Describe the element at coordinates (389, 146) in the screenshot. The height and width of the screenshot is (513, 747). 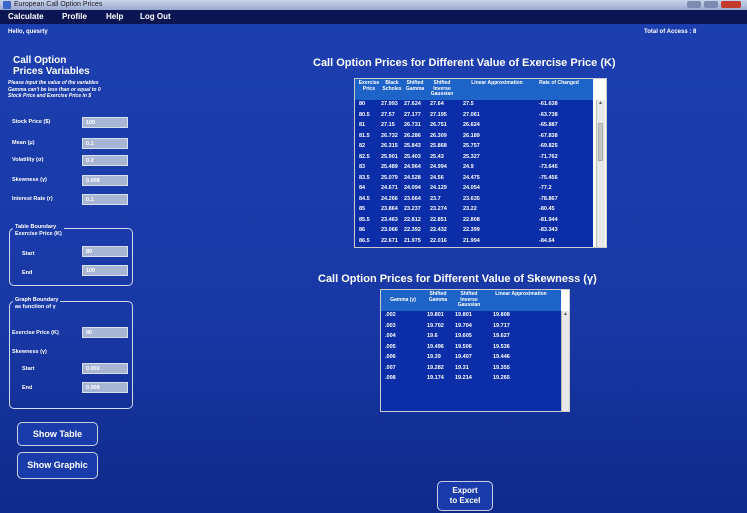
I see `table-cell: 26.315` at that location.